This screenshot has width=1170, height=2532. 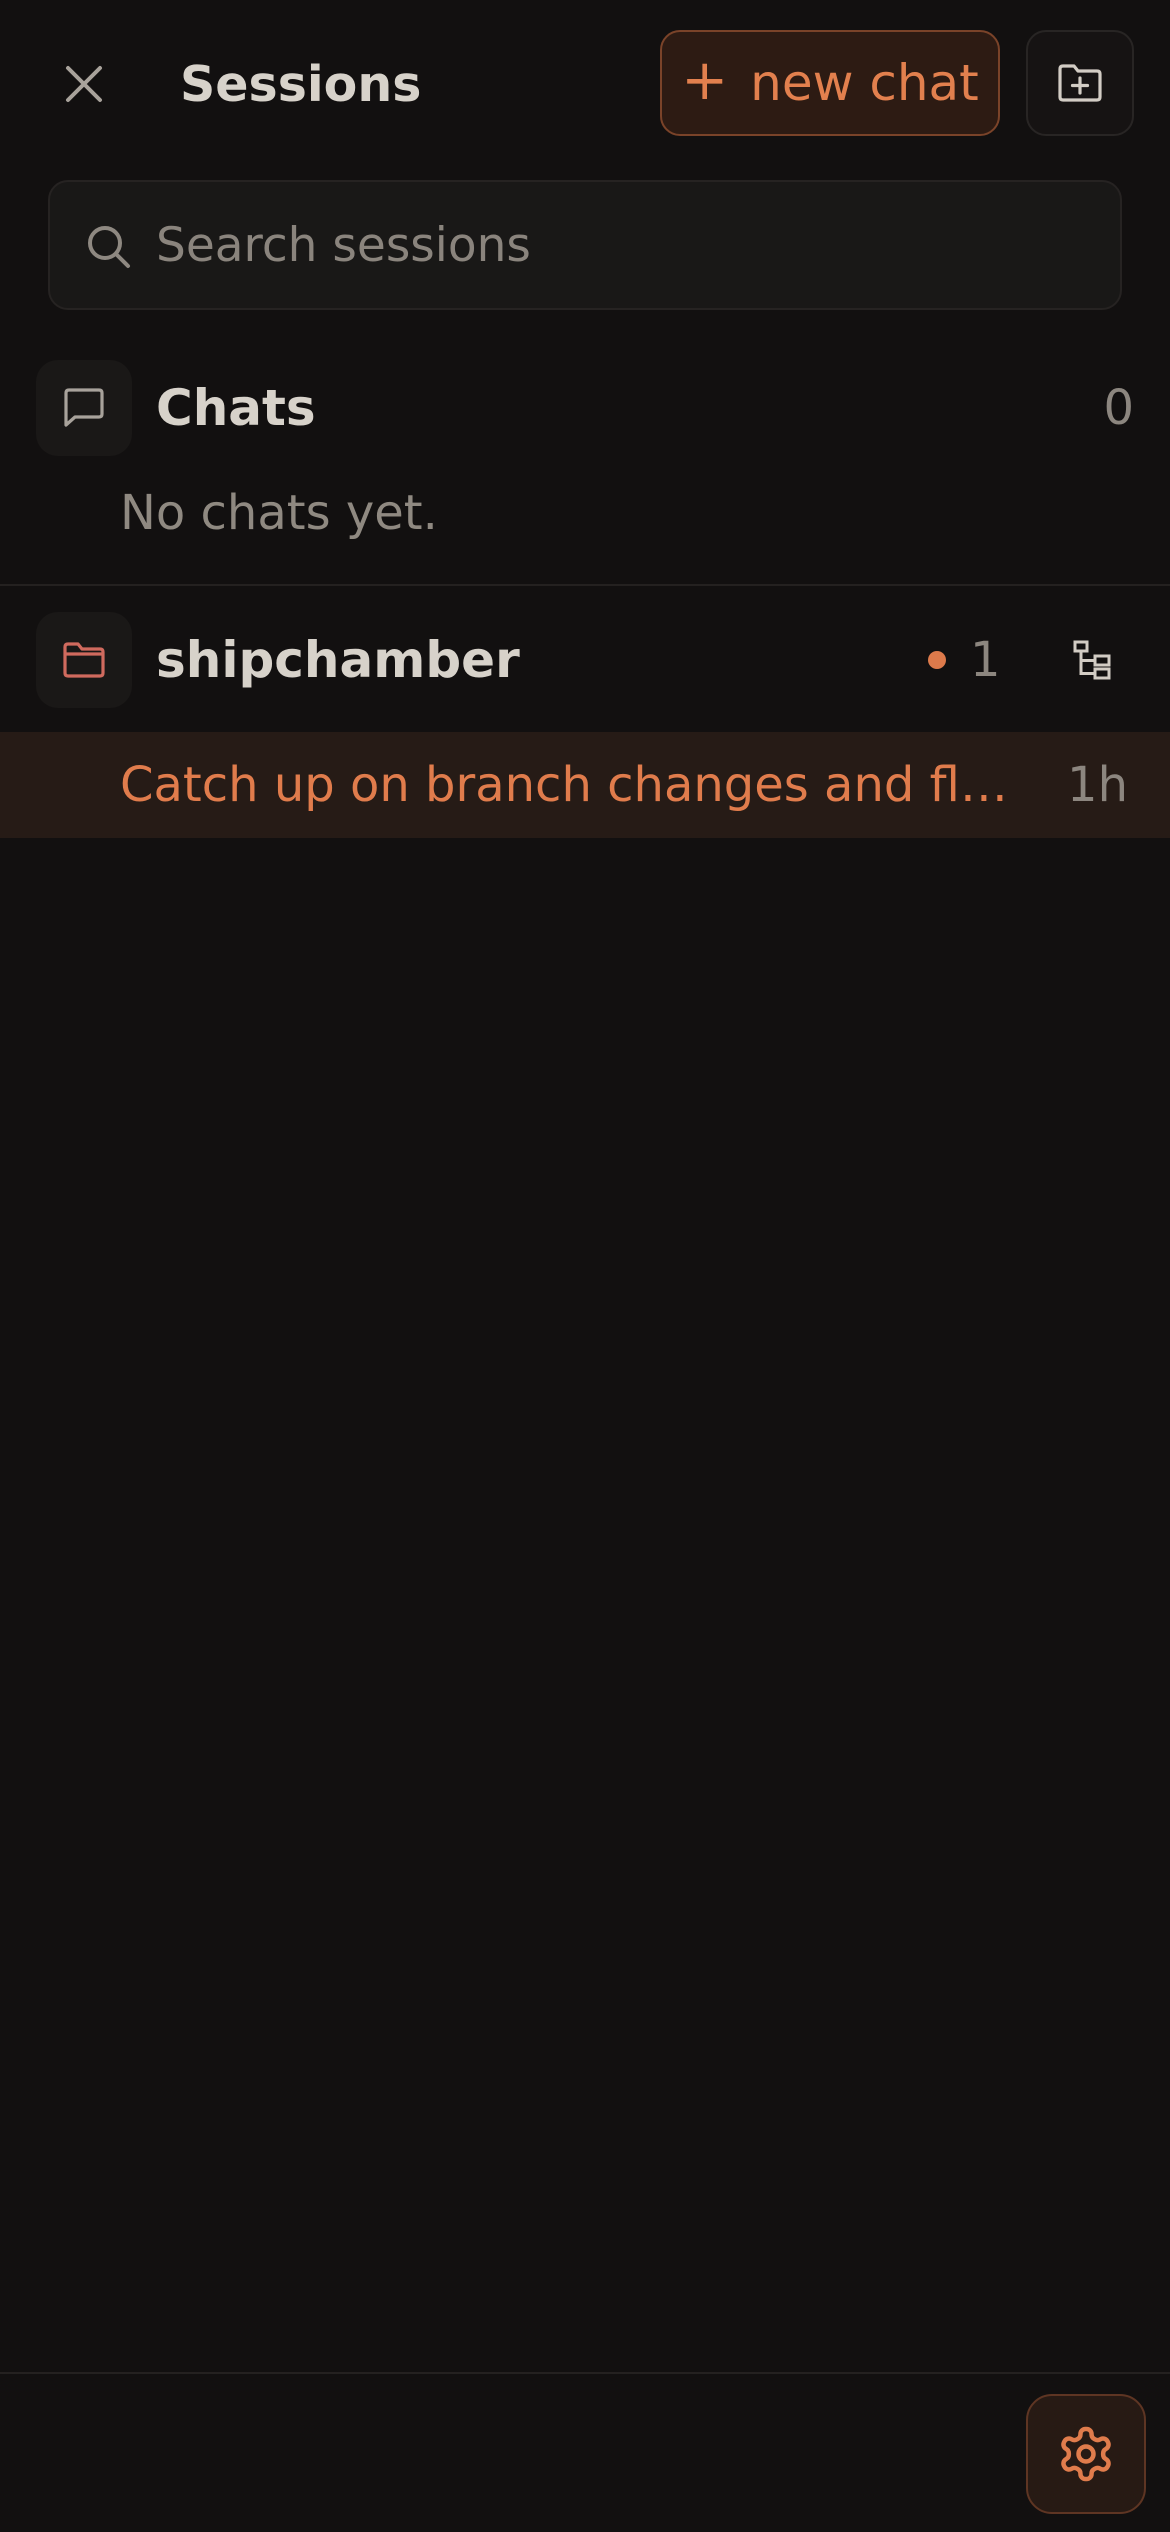 I want to click on plus-icon: +, so click(x=705, y=80).